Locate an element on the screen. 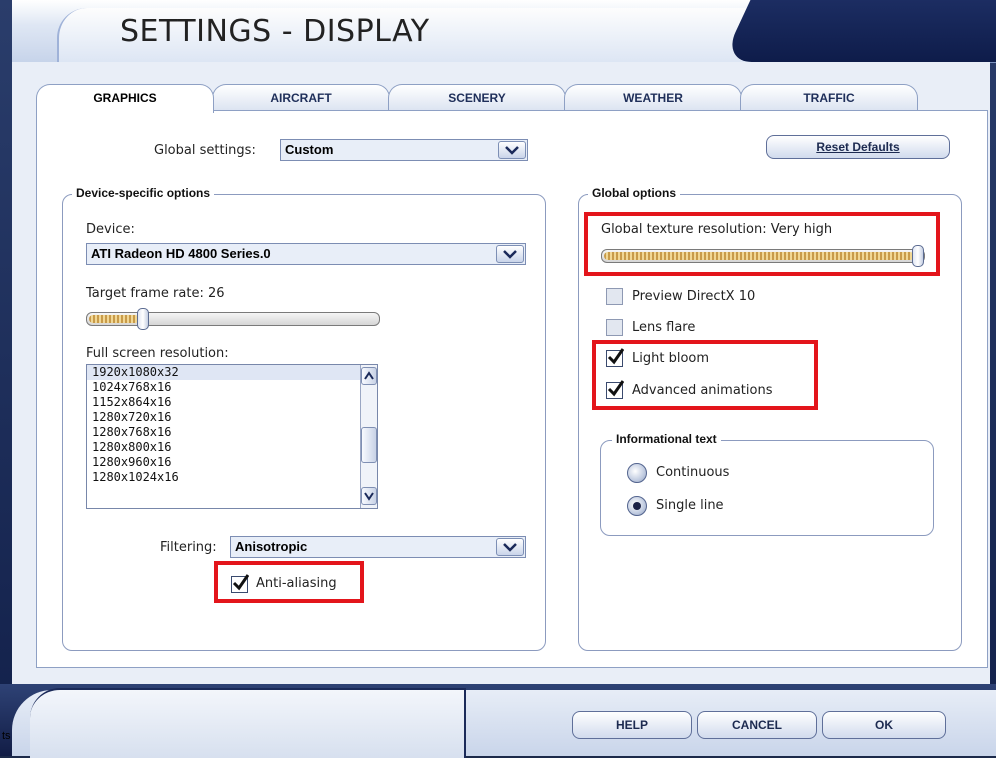 This screenshot has width=996, height=758. frame-rate-fill is located at coordinates (114, 319).